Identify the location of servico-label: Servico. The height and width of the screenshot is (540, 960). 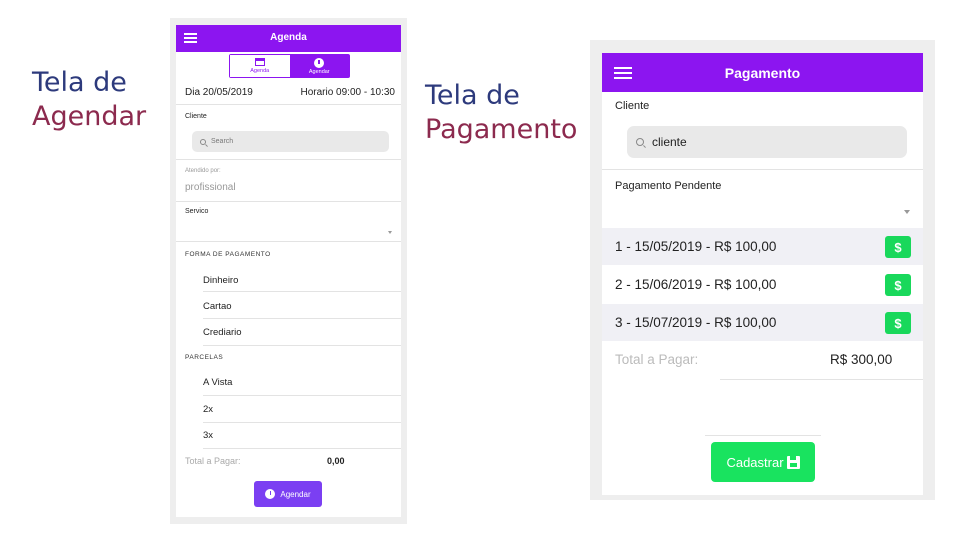
(197, 211).